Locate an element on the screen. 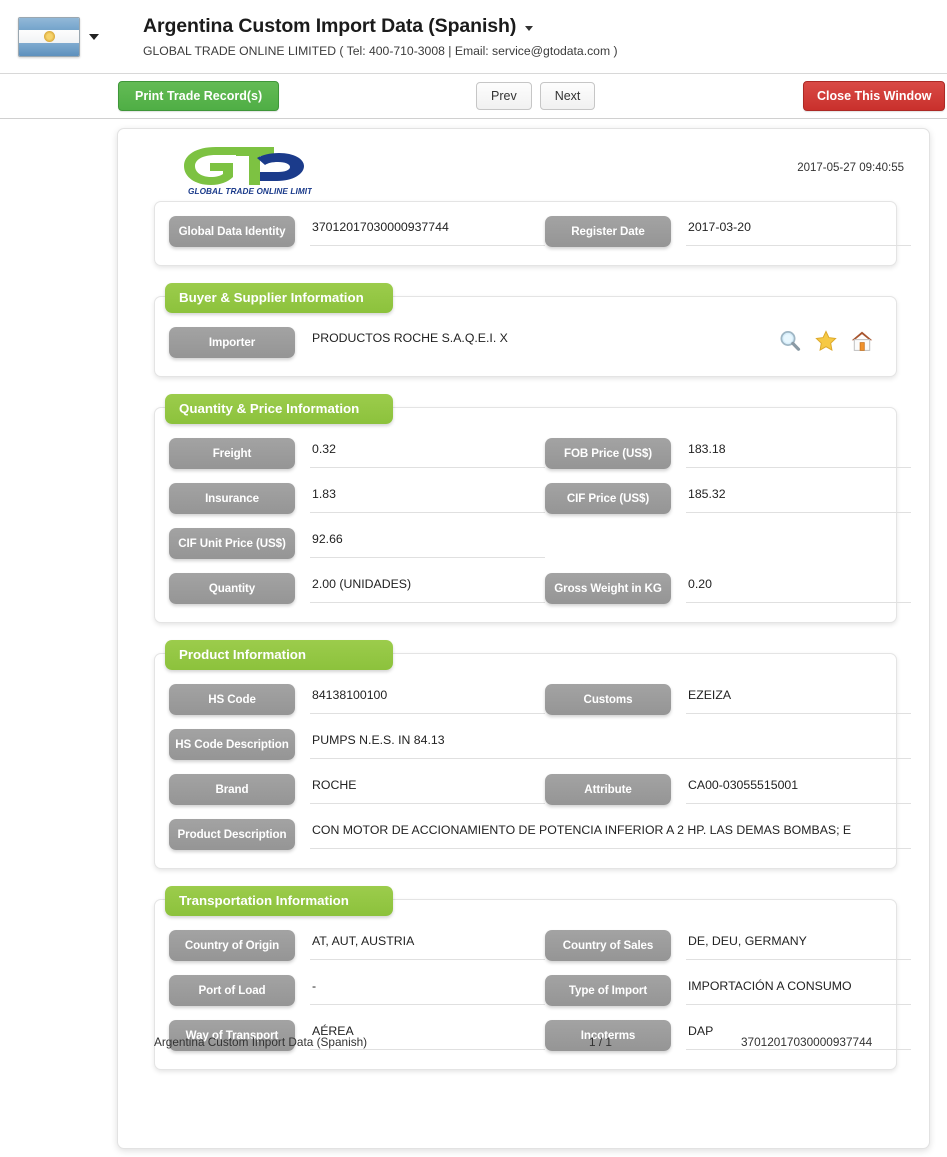 The image size is (947, 1157). cif-price-value: 185.32 is located at coordinates (798, 498).